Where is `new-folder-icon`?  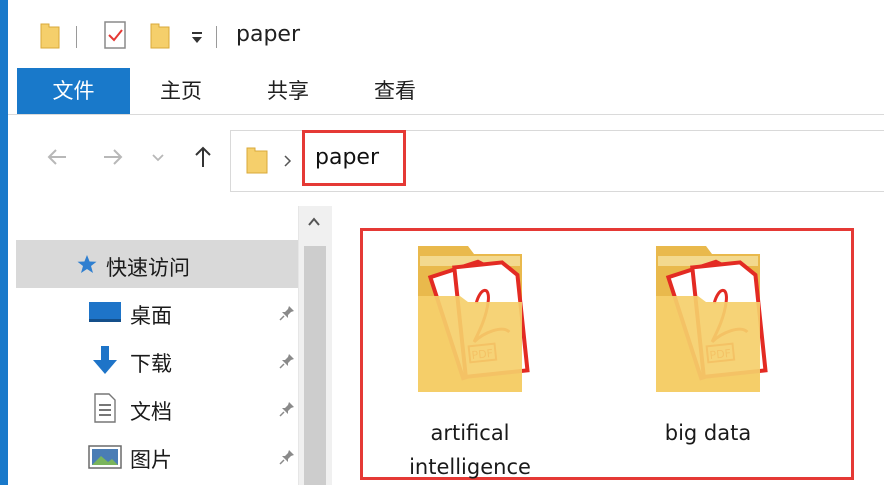 new-folder-icon is located at coordinates (160, 35).